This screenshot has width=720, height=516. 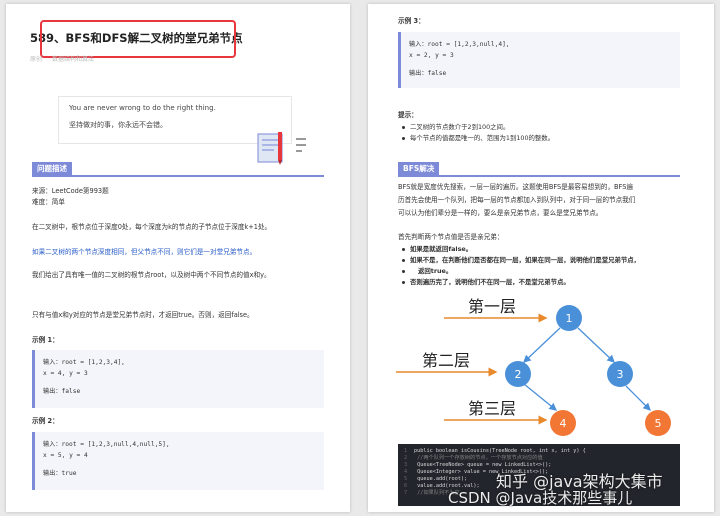 I want to click on hint-label: 提示：, so click(x=408, y=115).